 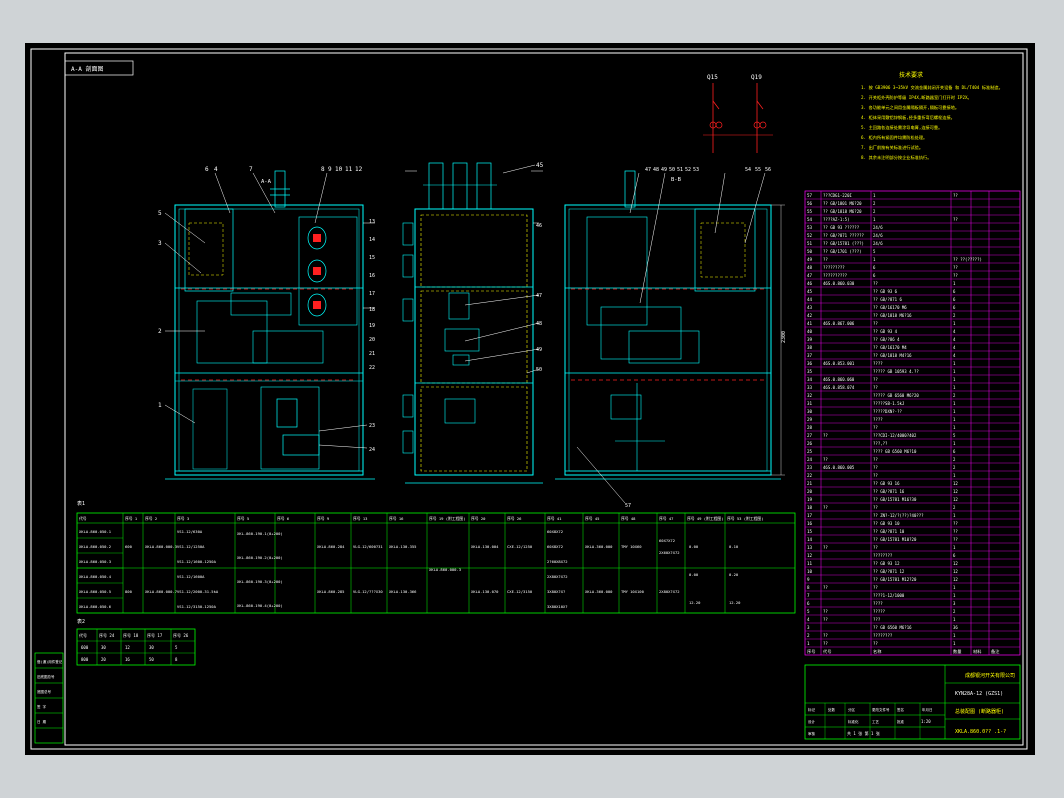 What do you see at coordinates (926, 721) in the screenshot?
I see `scale: 1:20` at bounding box center [926, 721].